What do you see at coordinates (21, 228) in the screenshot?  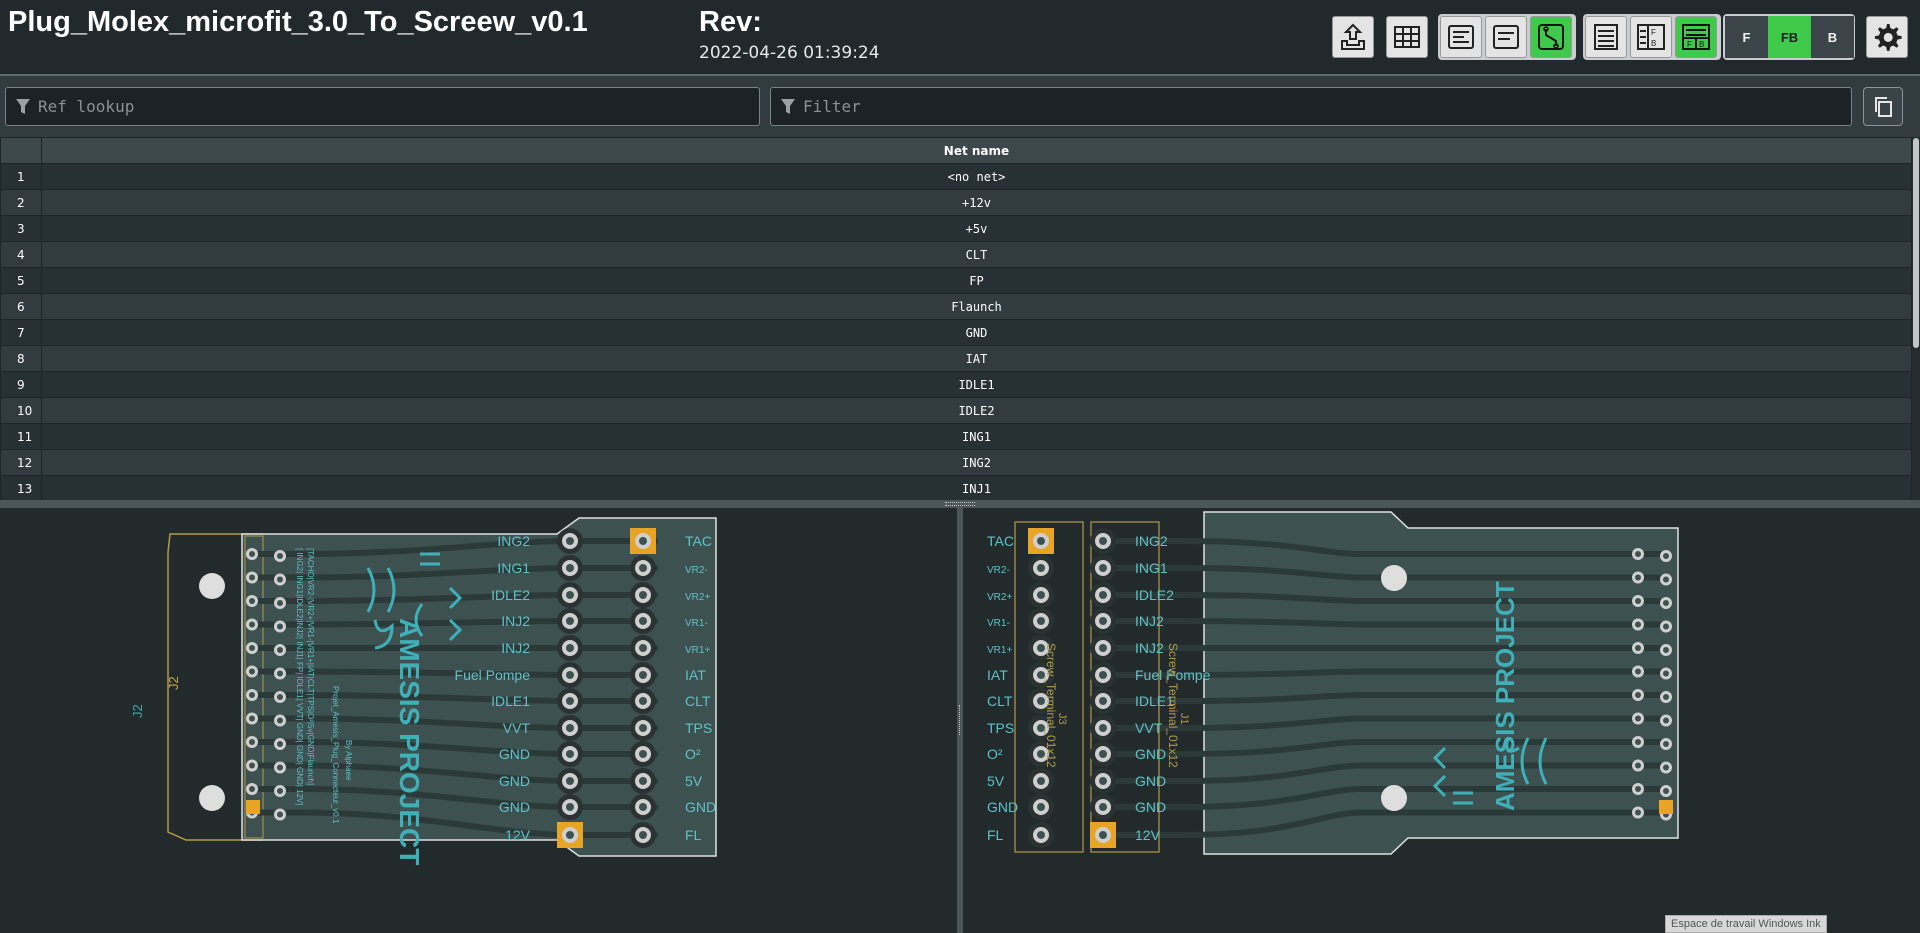 I see `row-index: 3` at bounding box center [21, 228].